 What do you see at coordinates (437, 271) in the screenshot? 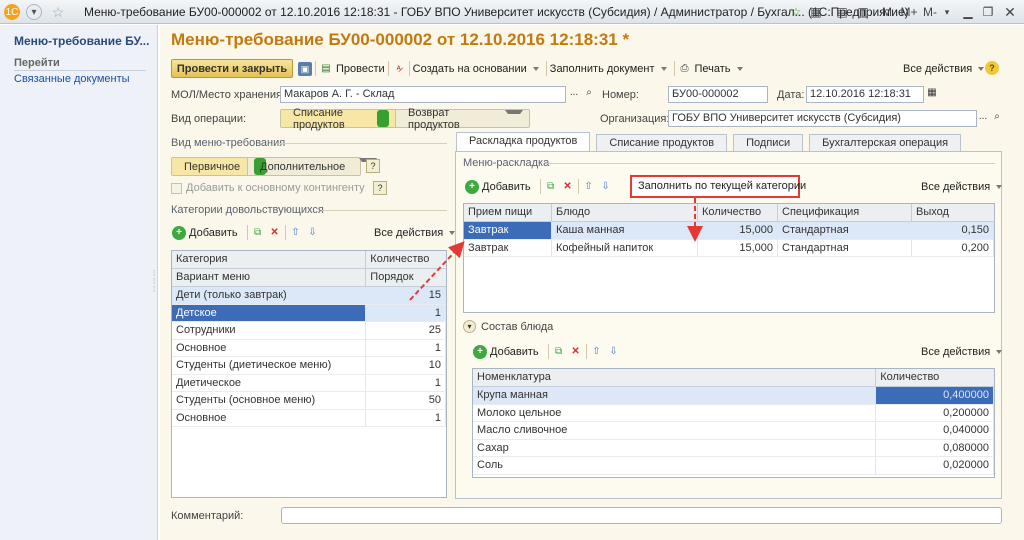
I see `annotation-arrow` at bounding box center [437, 271].